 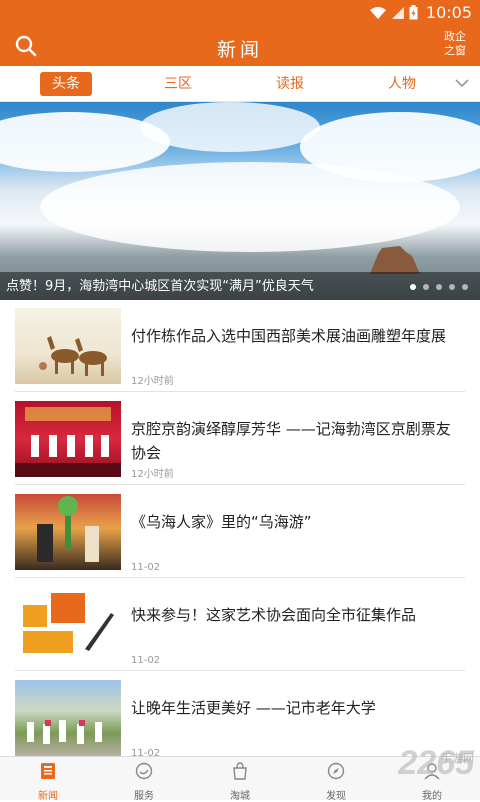 What do you see at coordinates (68, 442) in the screenshot?
I see `stage-illustration` at bounding box center [68, 442].